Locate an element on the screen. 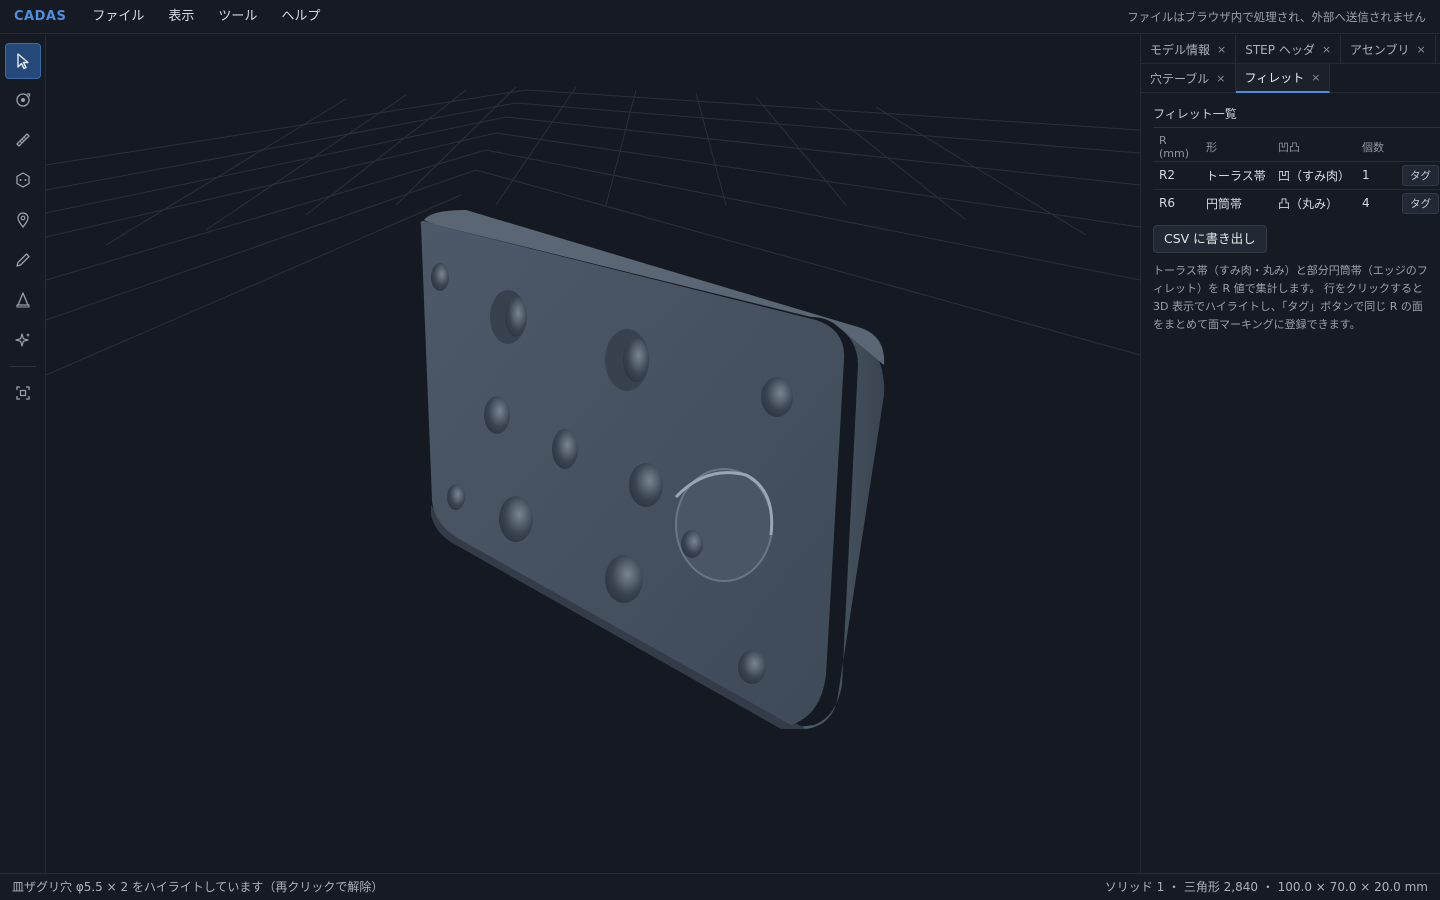 Image resolution: width=1440 pixels, height=900 pixels. col-convexity: 凹凸 is located at coordinates (1289, 147).